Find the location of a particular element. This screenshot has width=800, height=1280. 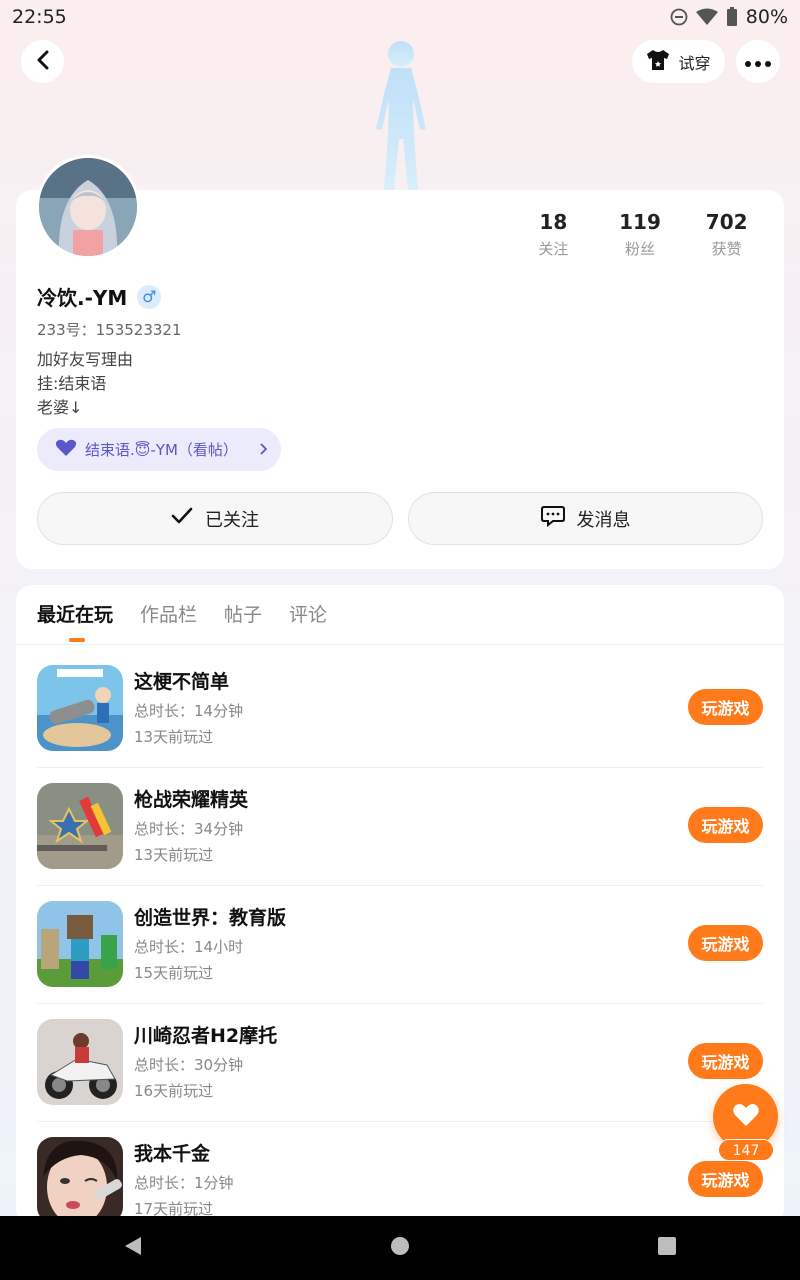

profile-tabs: 最近在玩 作品栏 帖子 评论 is located at coordinates (182, 613).